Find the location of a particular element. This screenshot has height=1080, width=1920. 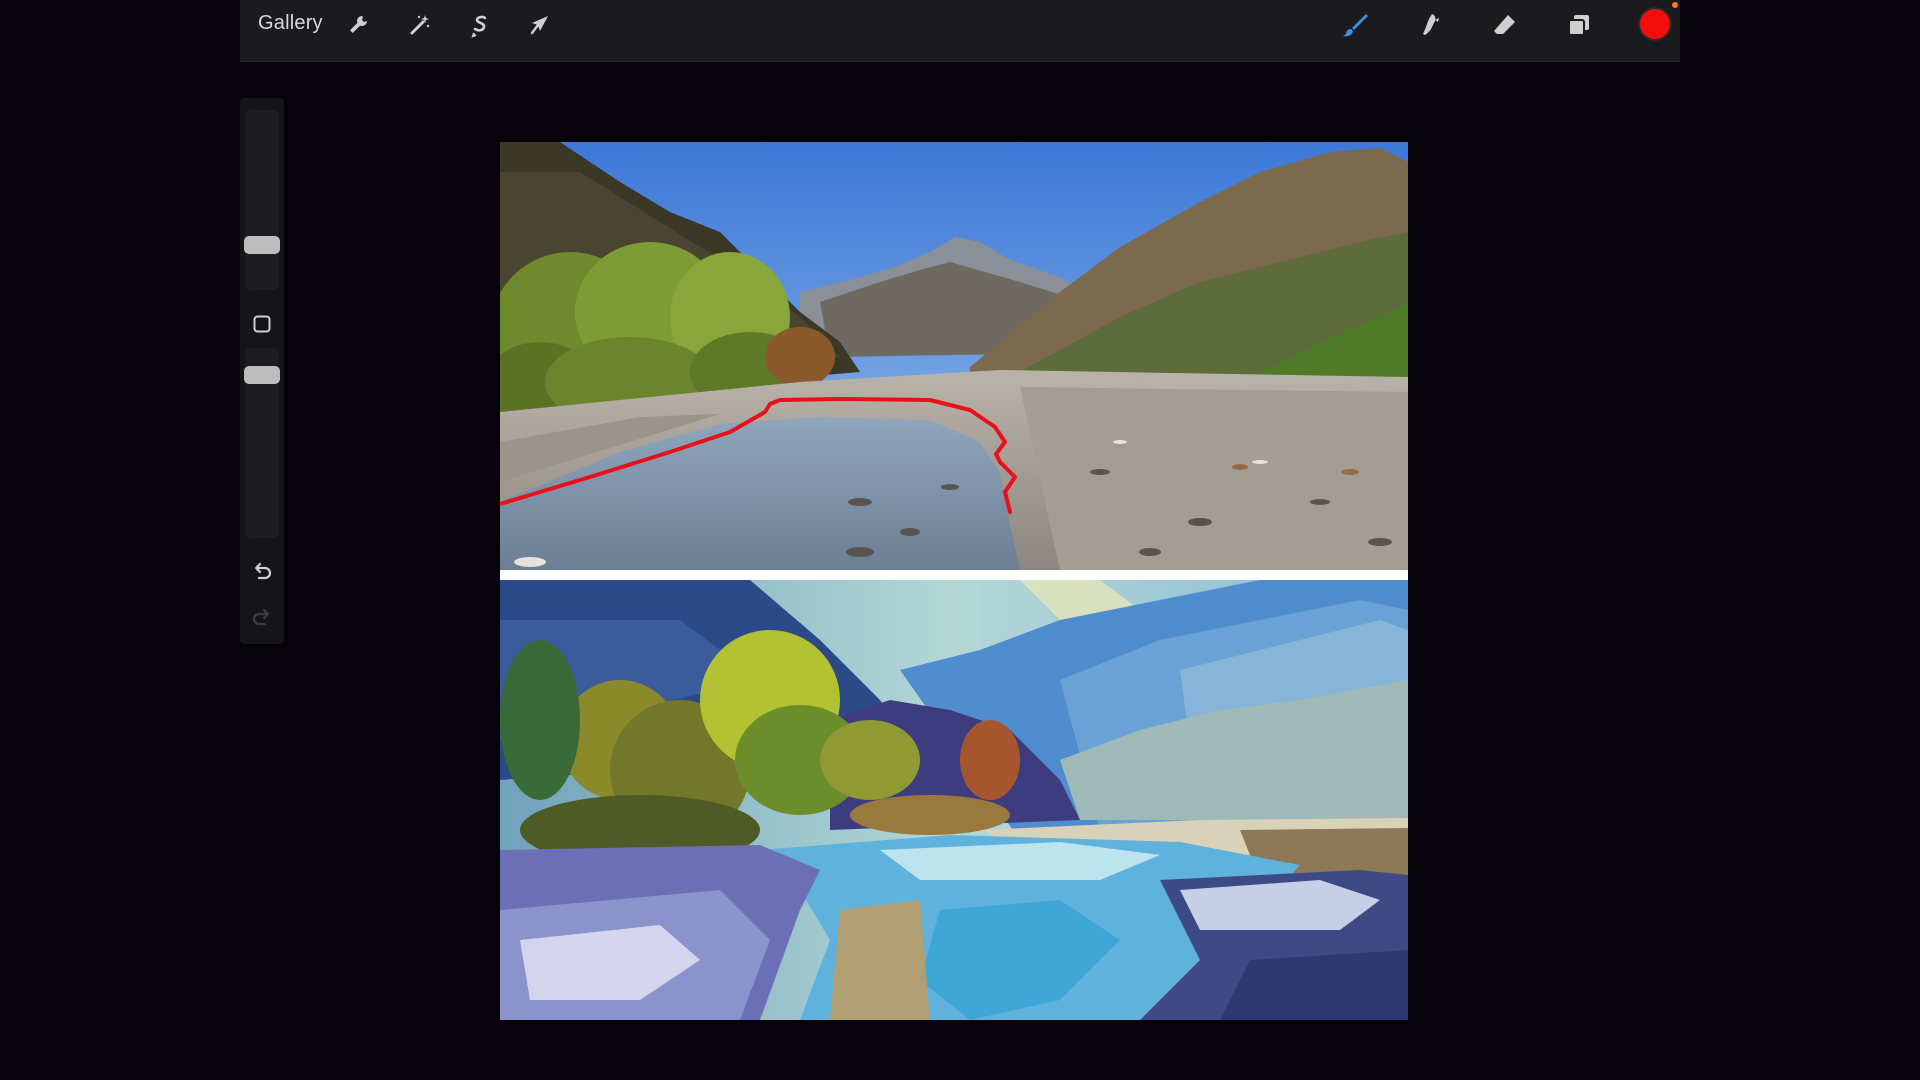

selection-s-icon is located at coordinates (480, 25).